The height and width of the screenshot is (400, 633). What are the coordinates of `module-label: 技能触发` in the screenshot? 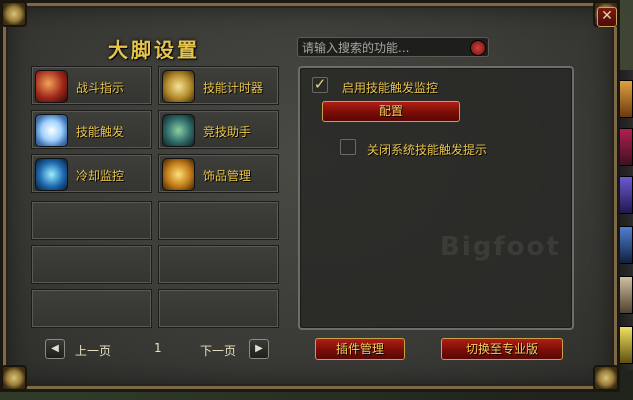 It's located at (100, 132).